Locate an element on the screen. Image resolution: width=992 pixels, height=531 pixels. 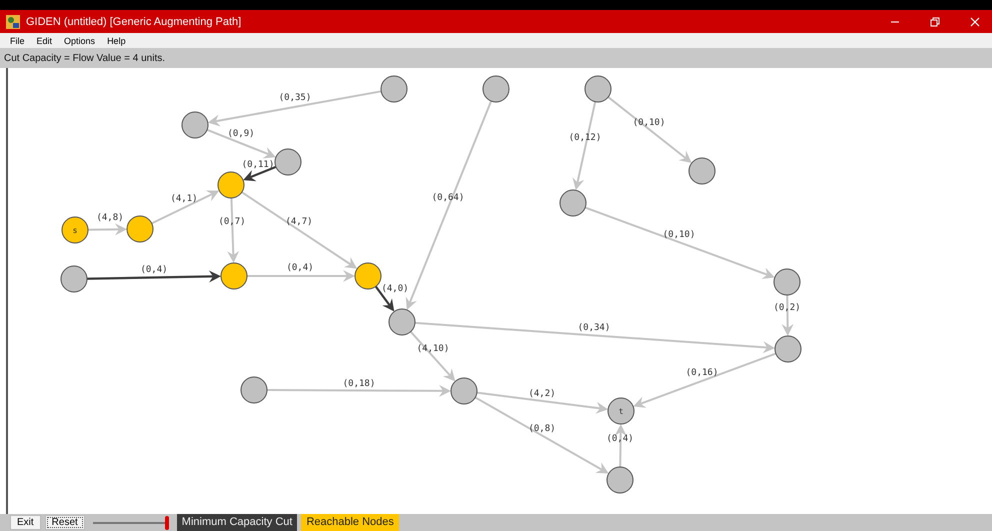
info-text: Cut Capacity = Flow Value = 4 units. is located at coordinates (85, 58).